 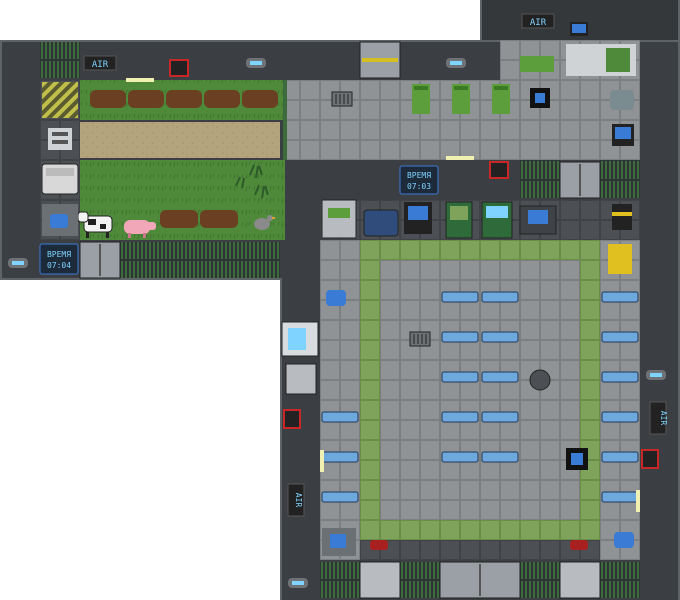 What do you see at coordinates (540, 98) in the screenshot?
I see `air-scrubber` at bounding box center [540, 98].